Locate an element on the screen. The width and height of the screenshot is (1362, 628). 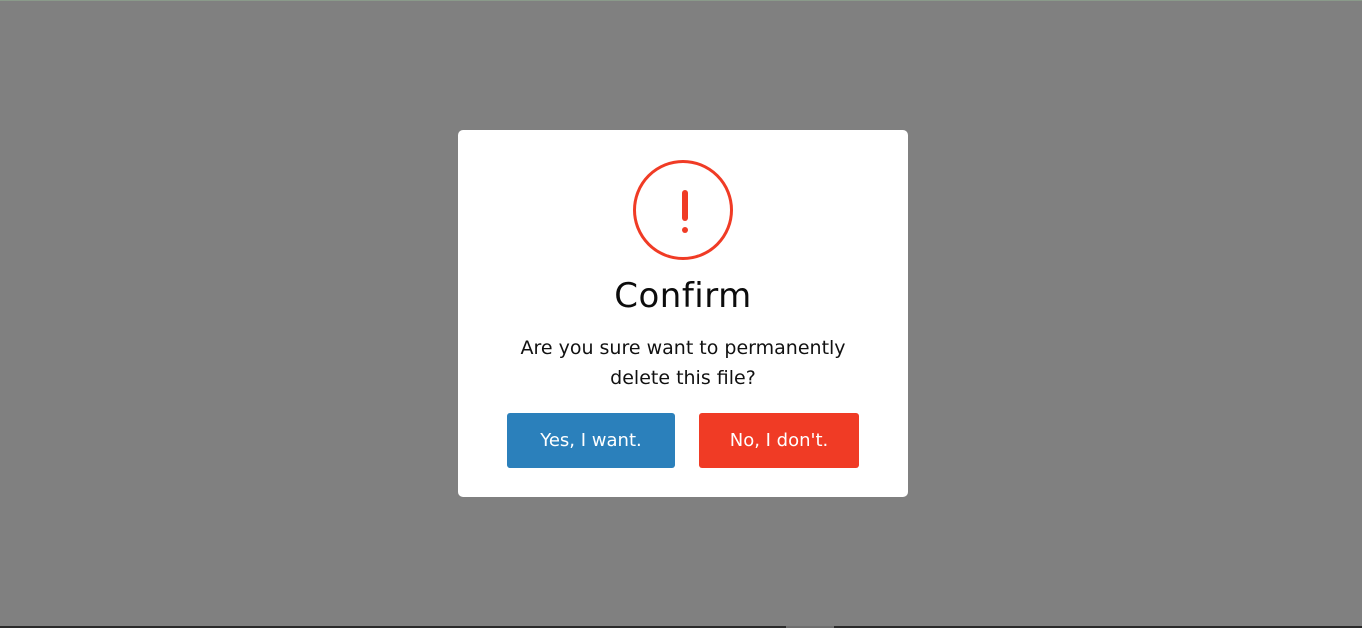
cancel-button: No, I don't. is located at coordinates (779, 440).